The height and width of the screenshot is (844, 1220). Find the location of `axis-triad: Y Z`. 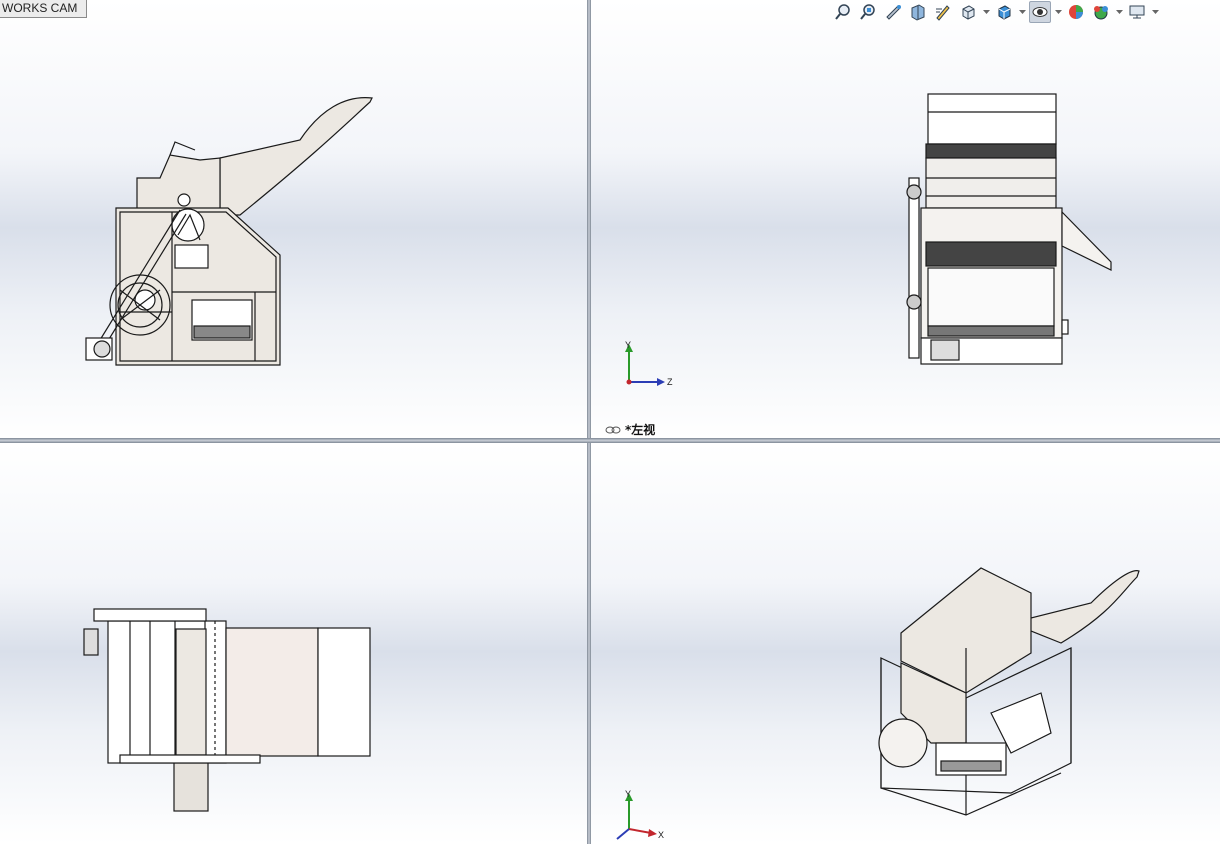

axis-triad: Y Z is located at coordinates (649, 363).